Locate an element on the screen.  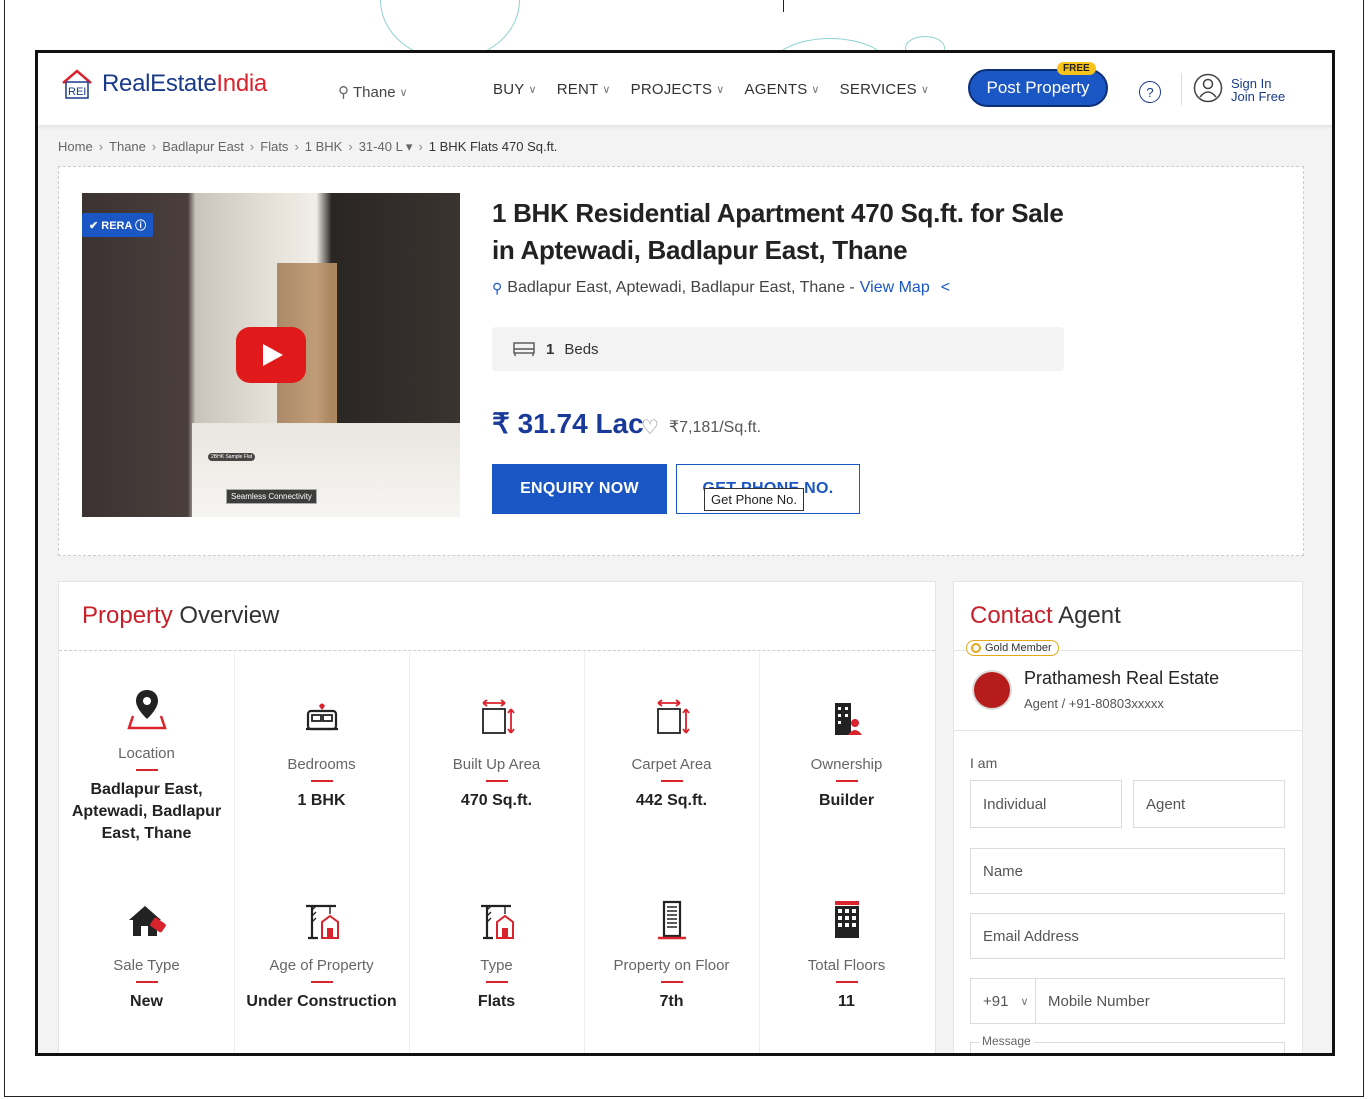
house-sale-icon is located at coordinates (147, 921).